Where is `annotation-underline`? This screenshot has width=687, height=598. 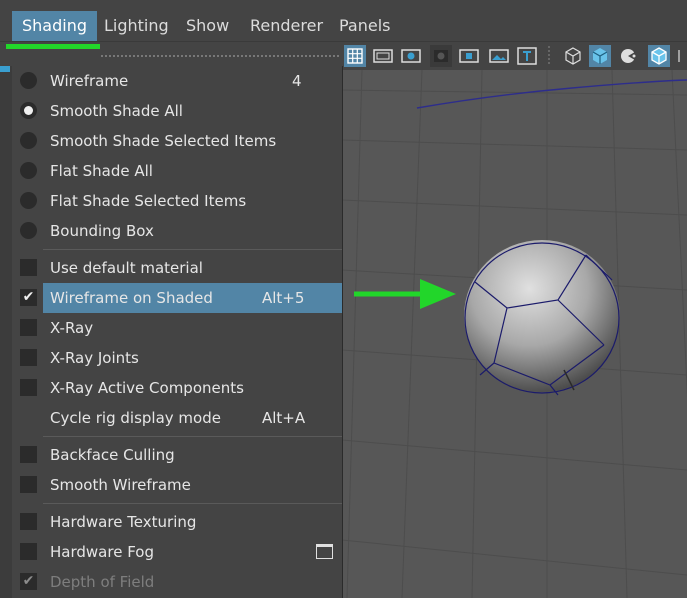
annotation-underline is located at coordinates (53, 46).